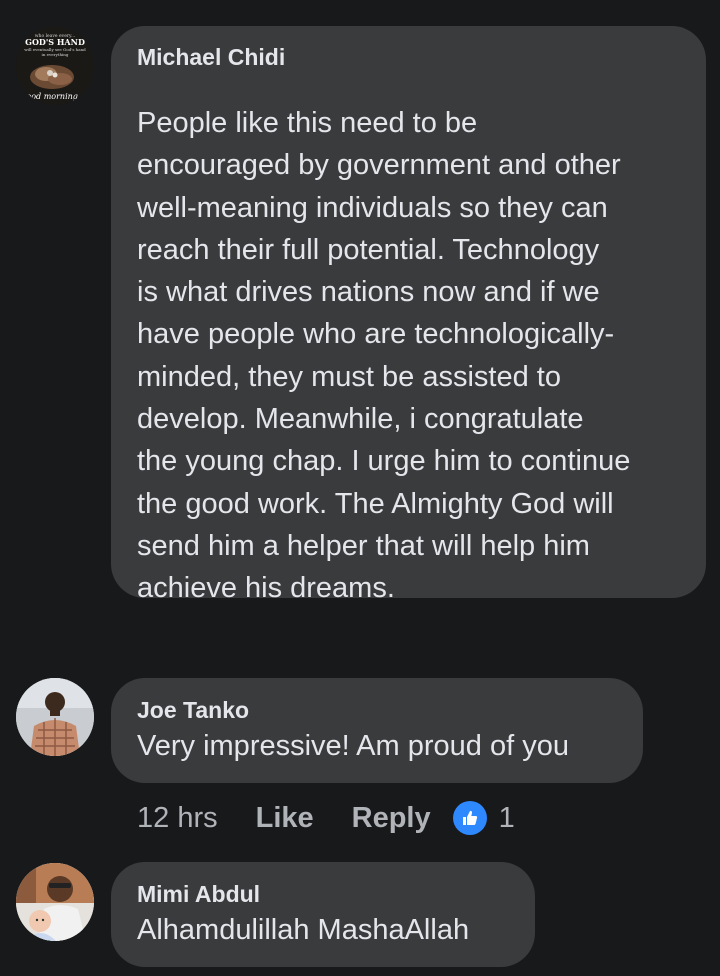 The width and height of the screenshot is (720, 976). Describe the element at coordinates (384, 461) in the screenshot. I see `comment-text-line: the young chap. I urge him to continue` at that location.